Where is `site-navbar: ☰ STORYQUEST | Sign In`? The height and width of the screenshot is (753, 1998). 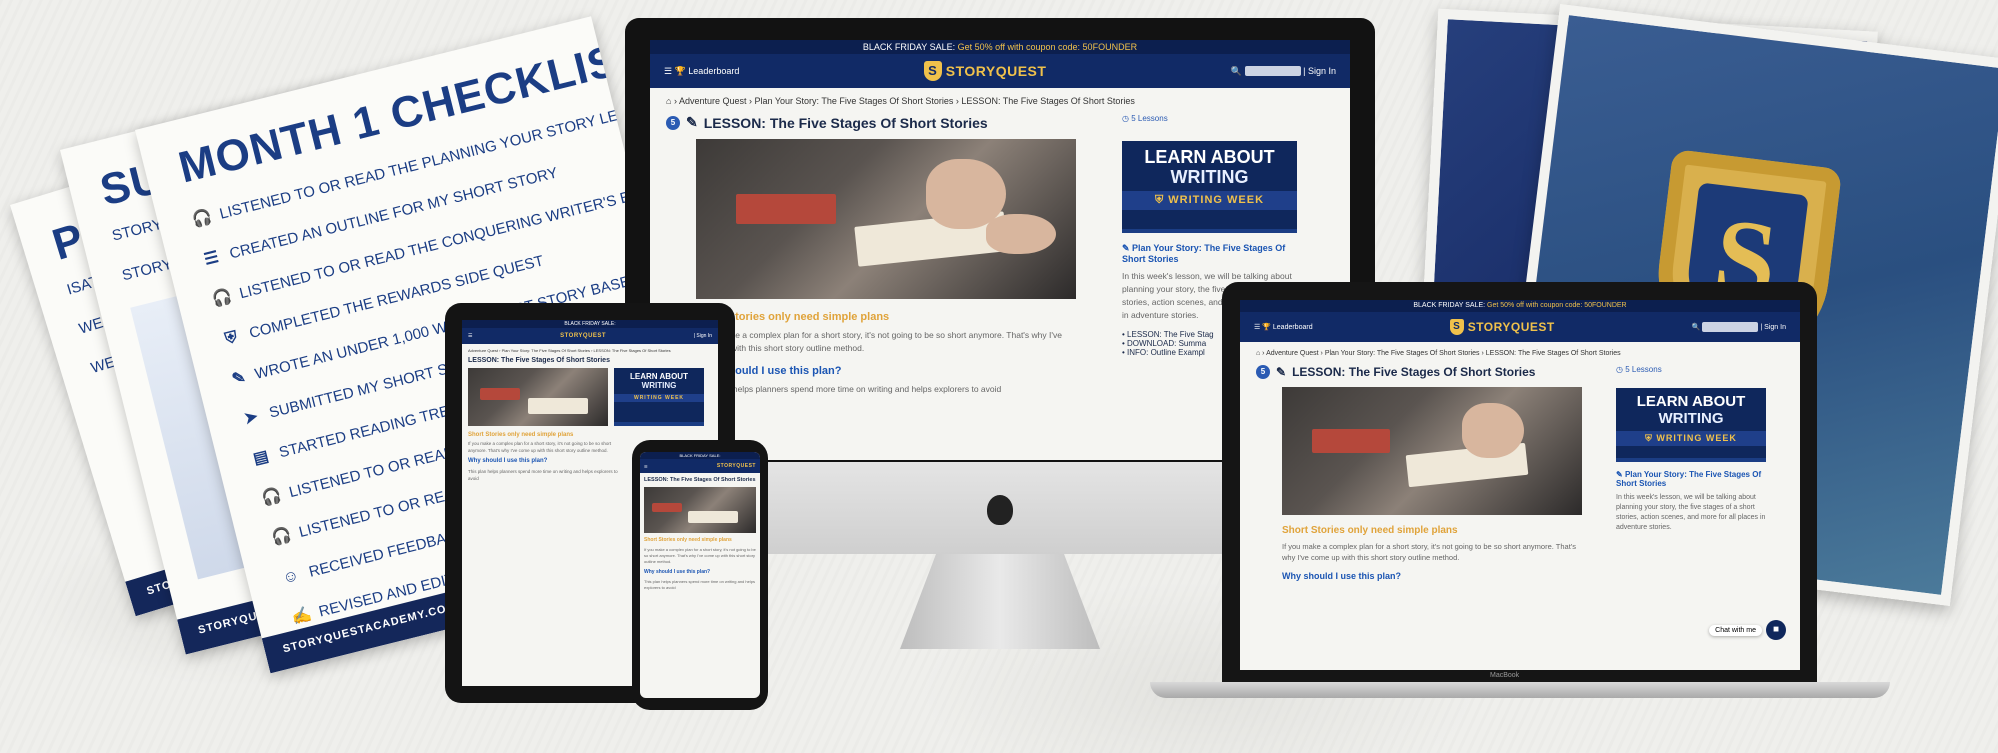
site-navbar: ☰ STORYQUEST | Sign In is located at coordinates (590, 336).